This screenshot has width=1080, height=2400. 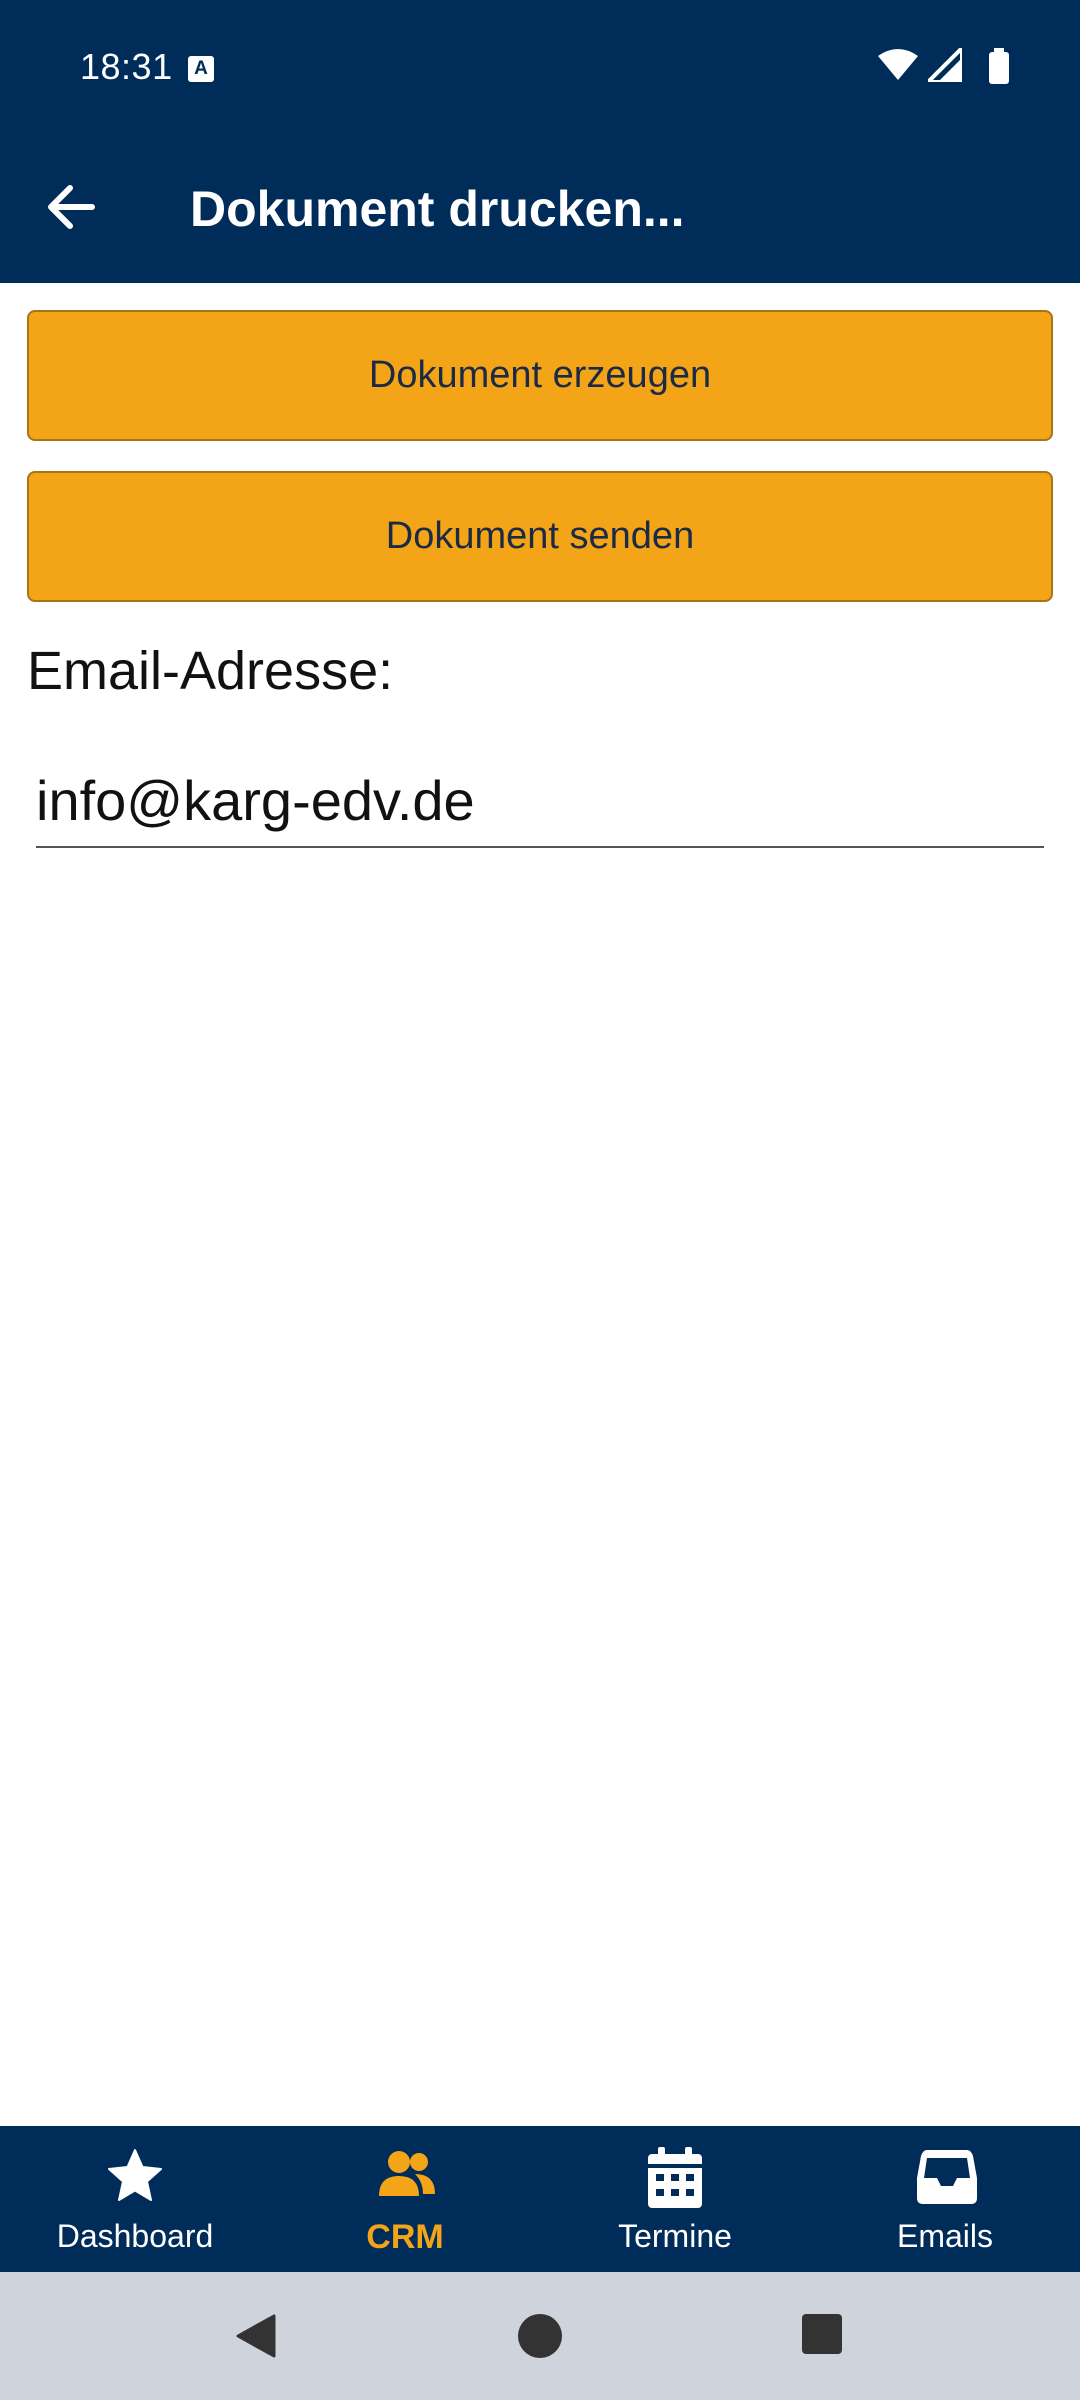 I want to click on bottom-nav: Dashboard CRM Termine Emails, so click(x=540, y=2199).